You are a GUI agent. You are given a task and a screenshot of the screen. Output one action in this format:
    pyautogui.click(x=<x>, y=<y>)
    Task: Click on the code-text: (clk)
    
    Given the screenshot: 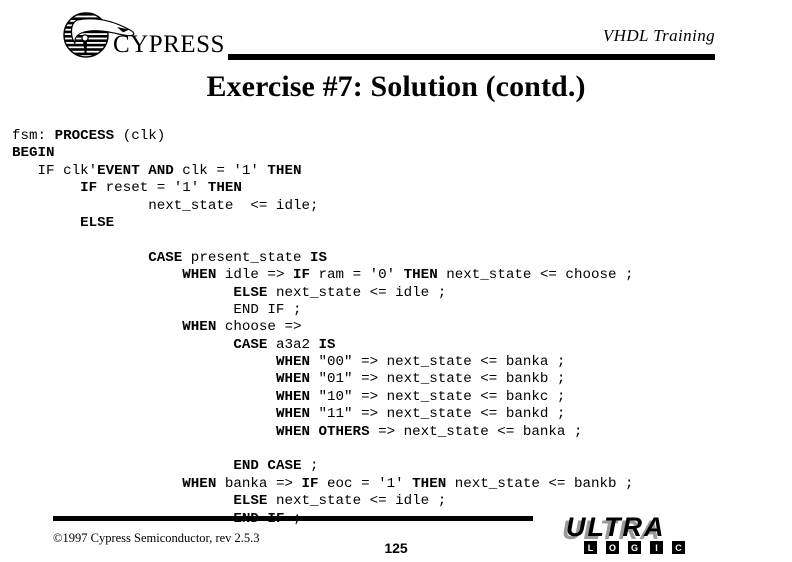 What is the action you would take?
    pyautogui.click(x=140, y=136)
    